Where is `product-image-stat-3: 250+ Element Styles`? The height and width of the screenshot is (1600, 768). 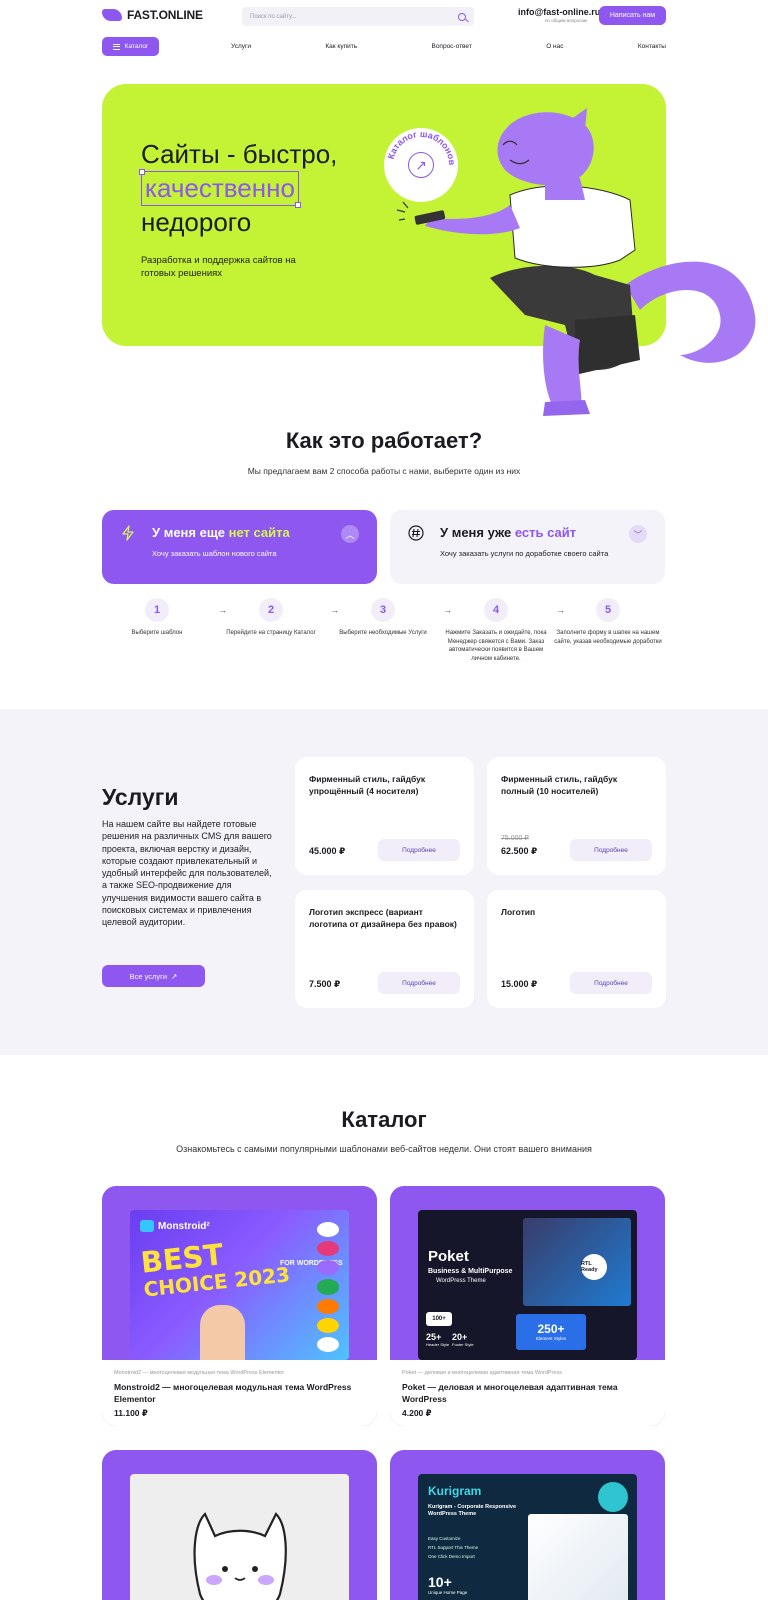 product-image-stat-3: 250+ Element Styles is located at coordinates (551, 1332).